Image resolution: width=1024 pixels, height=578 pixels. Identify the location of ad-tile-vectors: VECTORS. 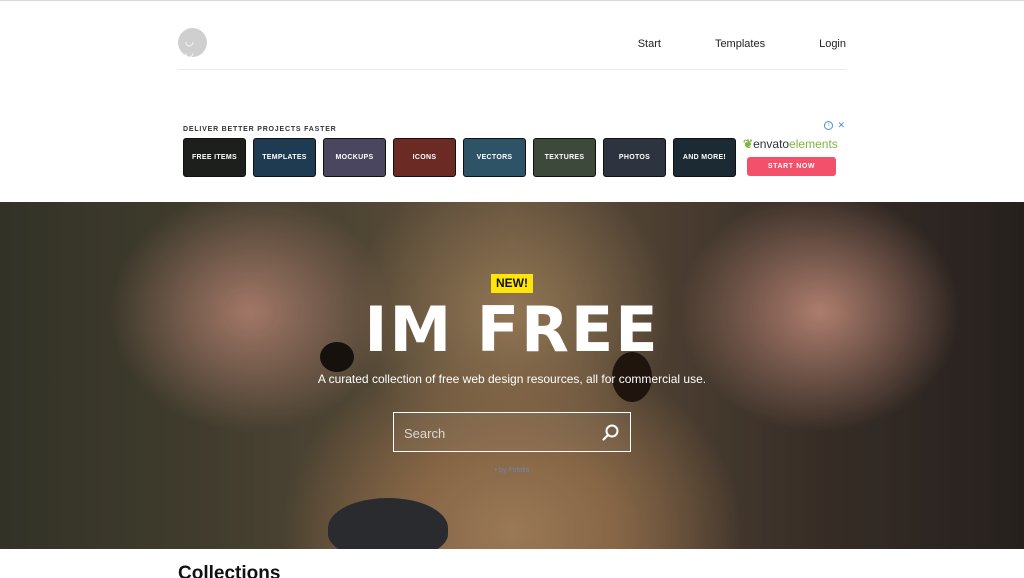
(494, 157).